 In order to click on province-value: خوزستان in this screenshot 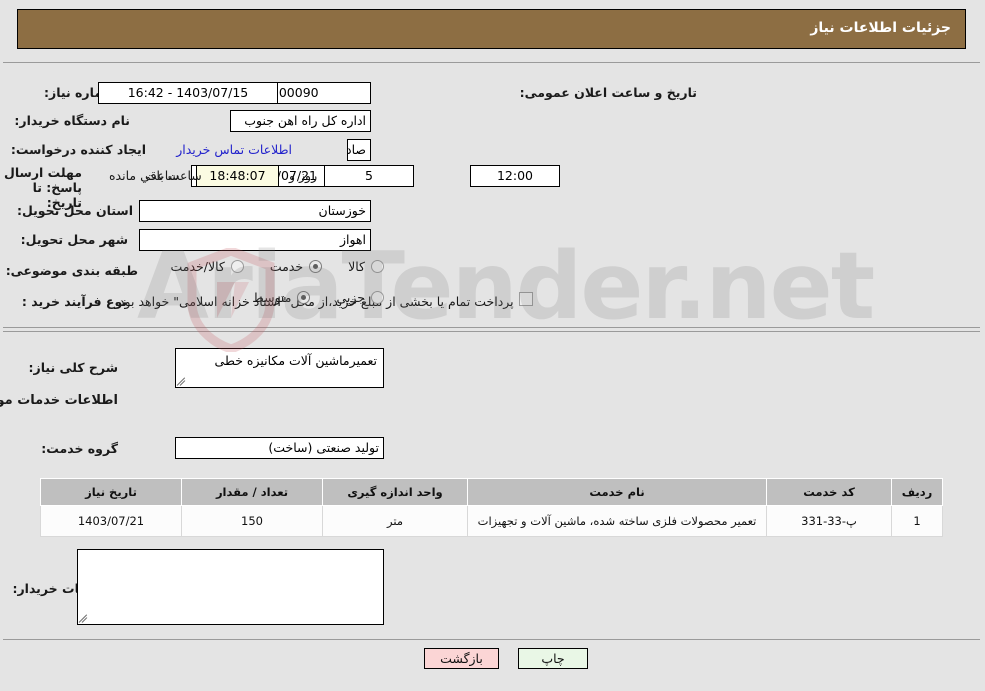, I will do `click(256, 211)`.